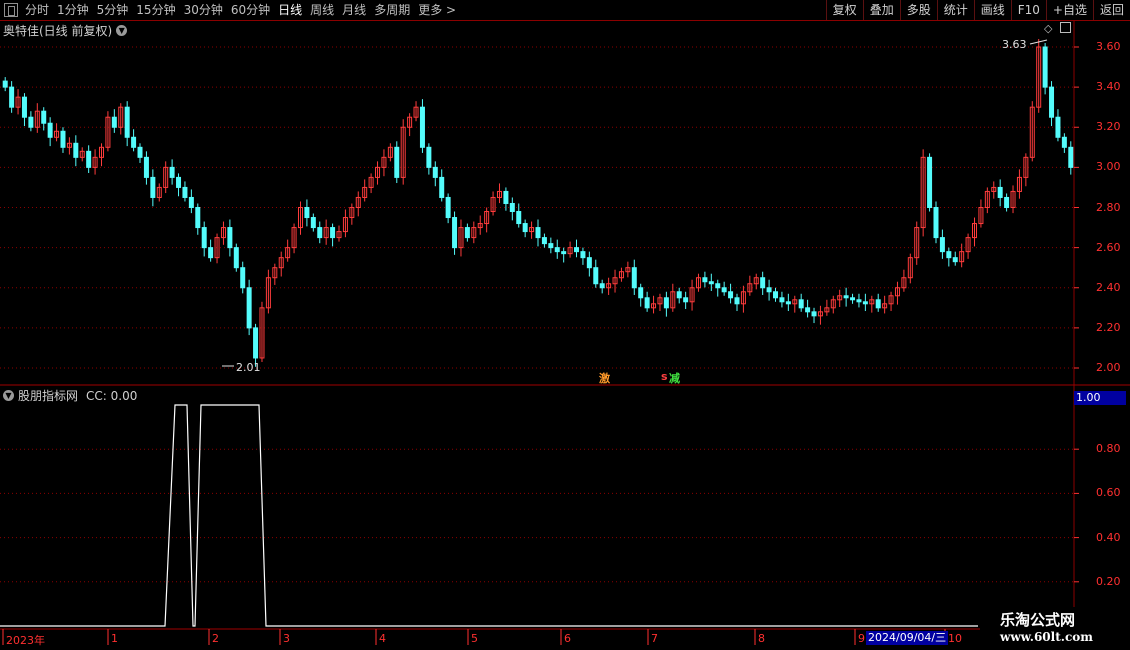 The height and width of the screenshot is (650, 1130). Describe the element at coordinates (1108, 287) in the screenshot. I see `price-tick-label: 2.40` at that location.